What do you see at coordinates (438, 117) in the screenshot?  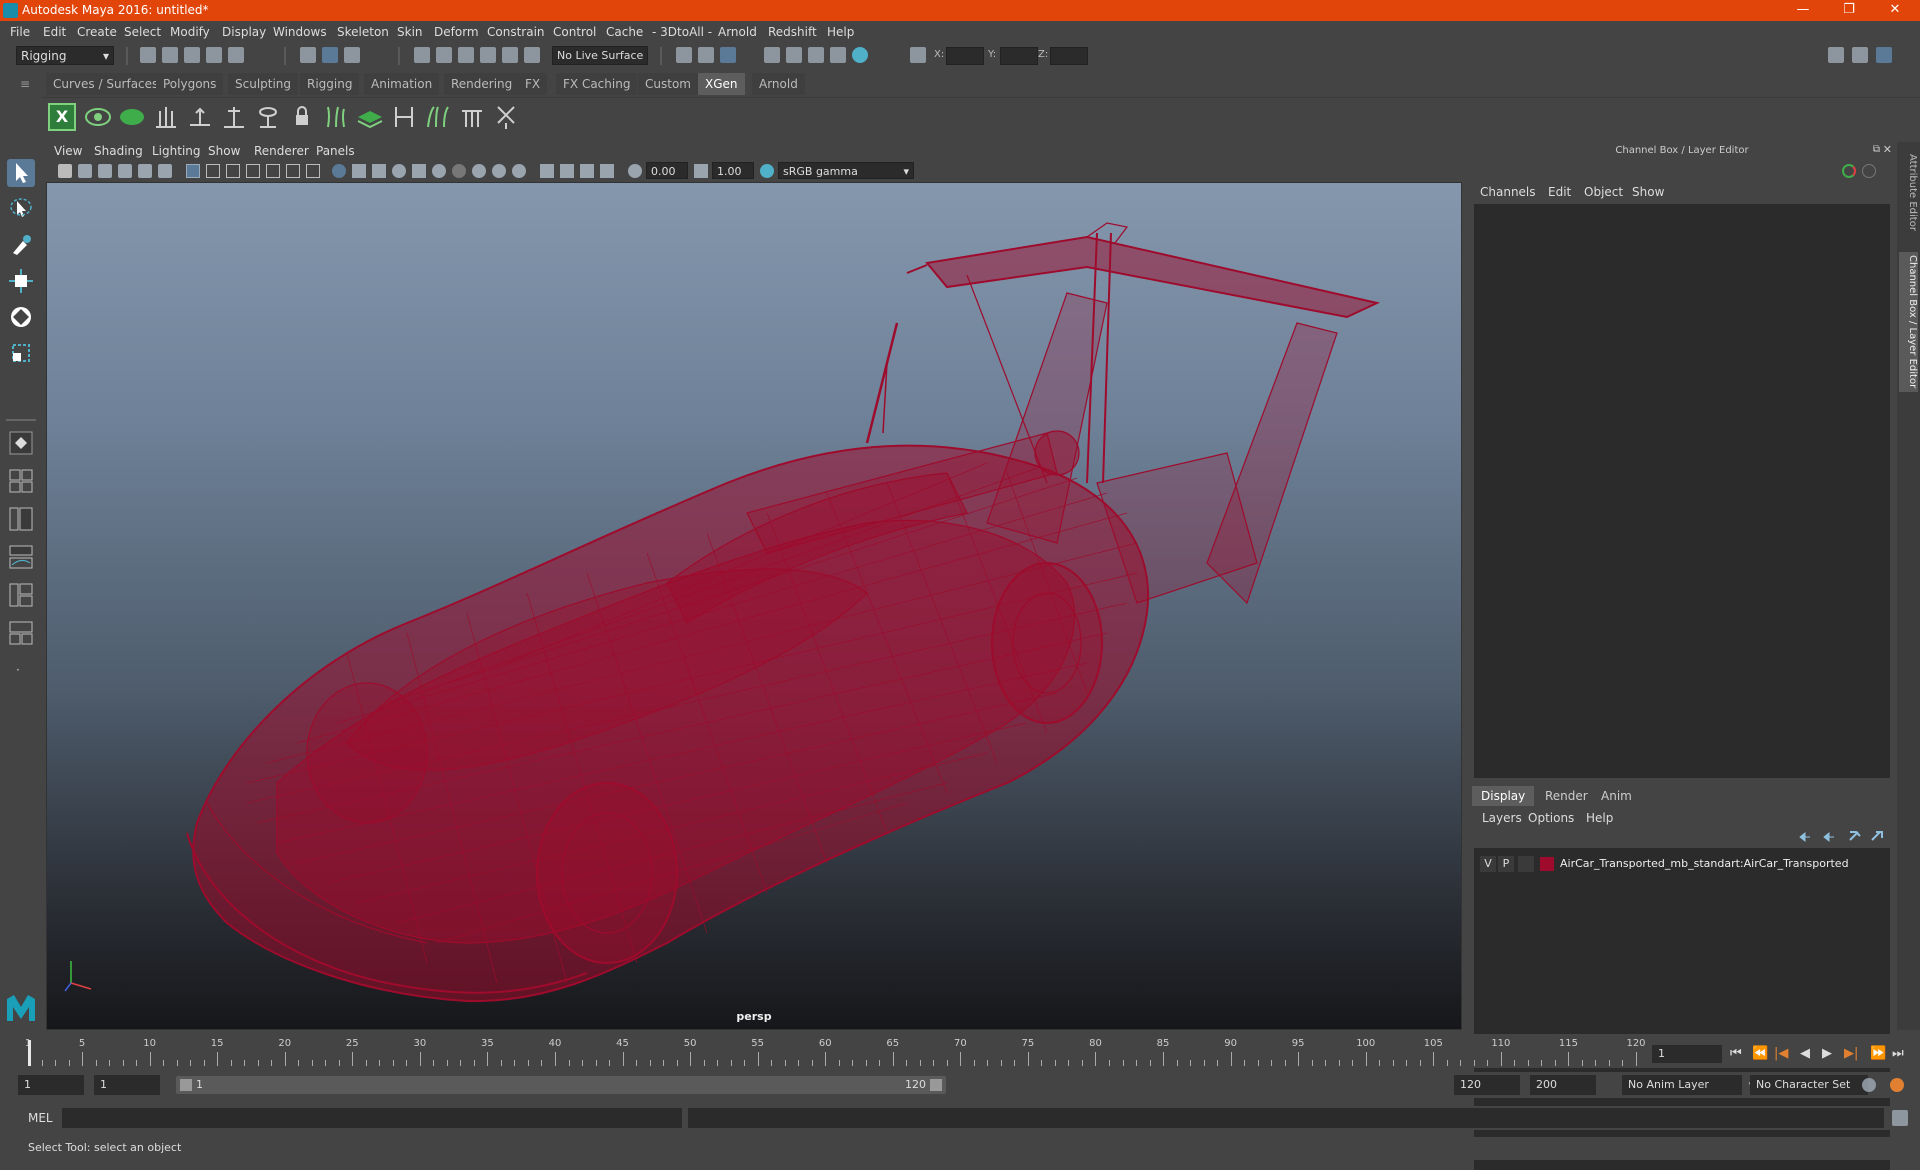 I see `xgen-curl-icon` at bounding box center [438, 117].